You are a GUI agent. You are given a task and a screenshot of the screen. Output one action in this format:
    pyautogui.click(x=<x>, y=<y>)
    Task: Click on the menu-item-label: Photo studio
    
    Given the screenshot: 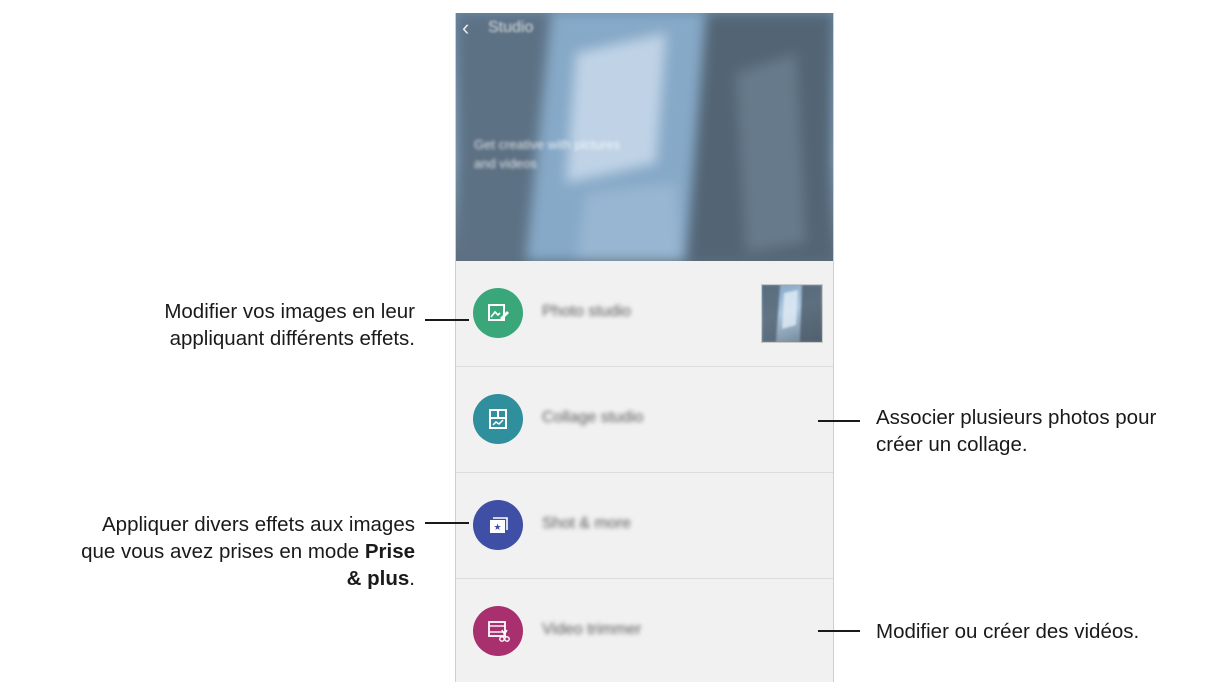 What is the action you would take?
    pyautogui.click(x=586, y=311)
    